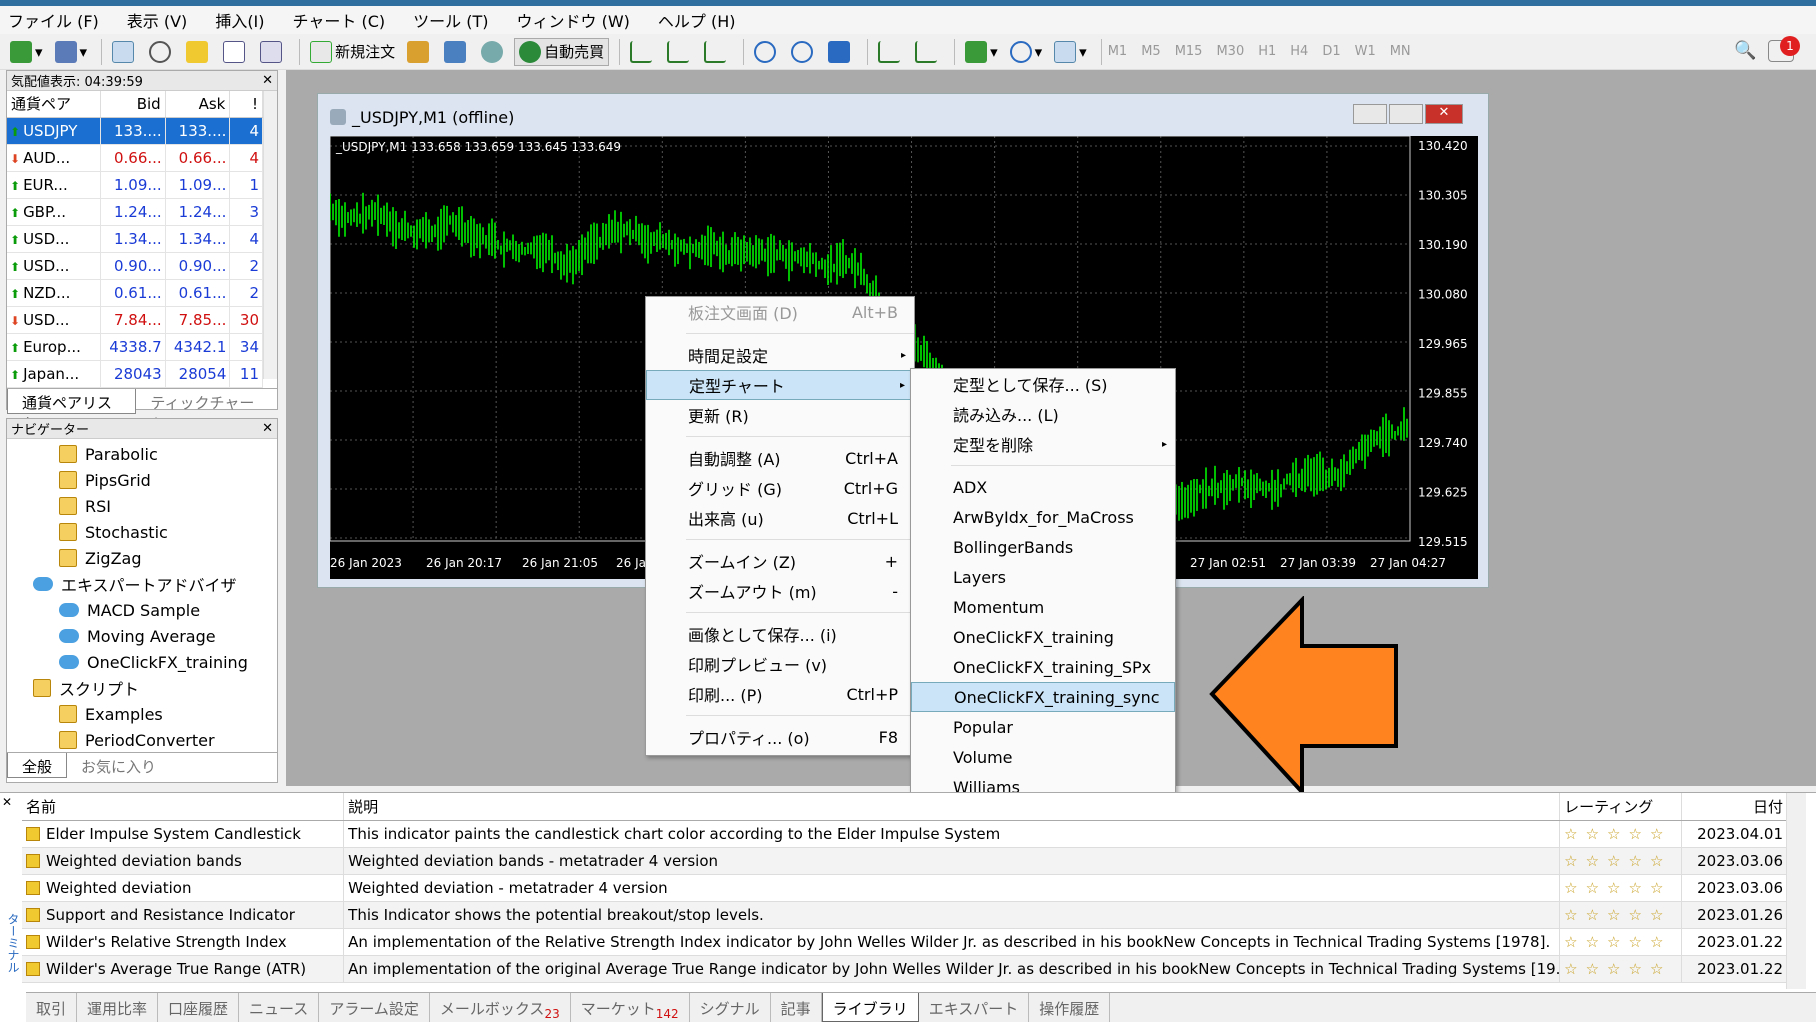 This screenshot has height=1022, width=1816. What do you see at coordinates (1267, 51) in the screenshot?
I see `timeframe-h1: H1` at bounding box center [1267, 51].